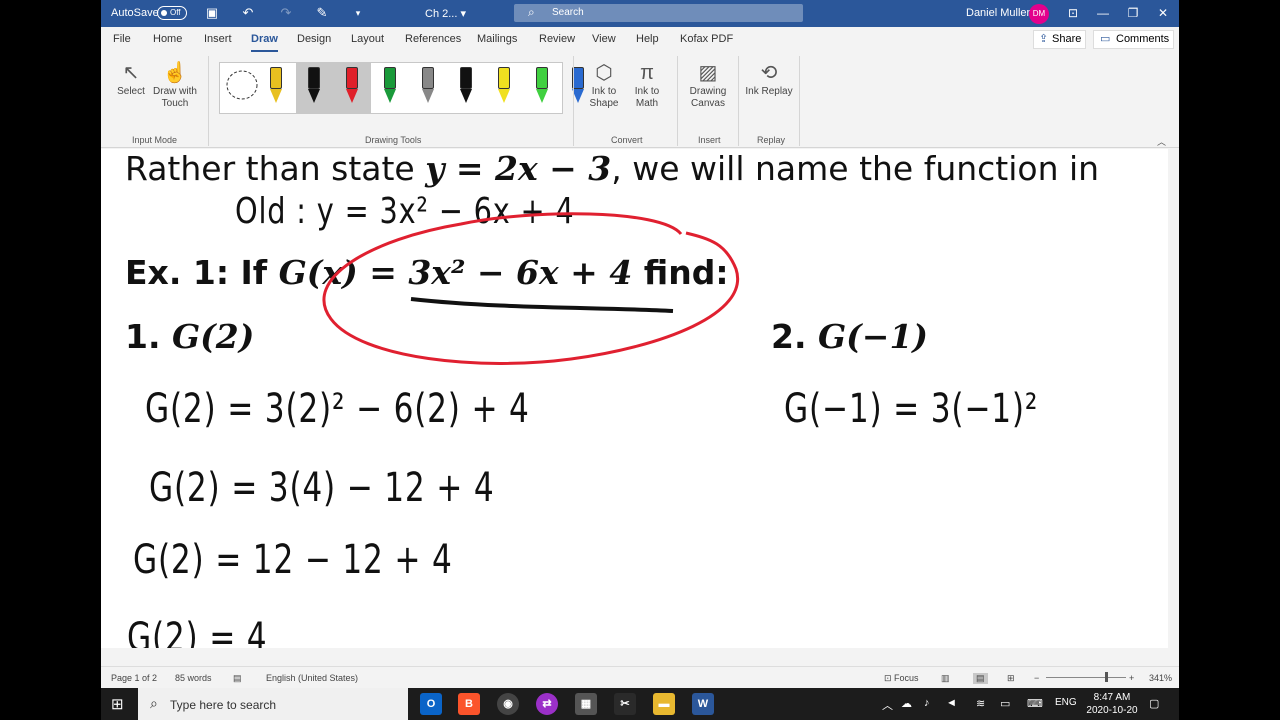  Describe the element at coordinates (117, 704) in the screenshot. I see `windows-start-icon: ⊞` at that location.